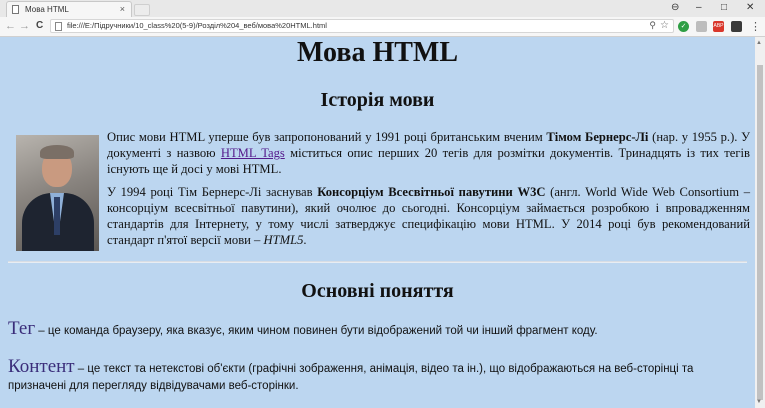 Image resolution: width=765 pixels, height=408 pixels. What do you see at coordinates (755, 26) in the screenshot?
I see `menu-icon: ⋮` at bounding box center [755, 26].